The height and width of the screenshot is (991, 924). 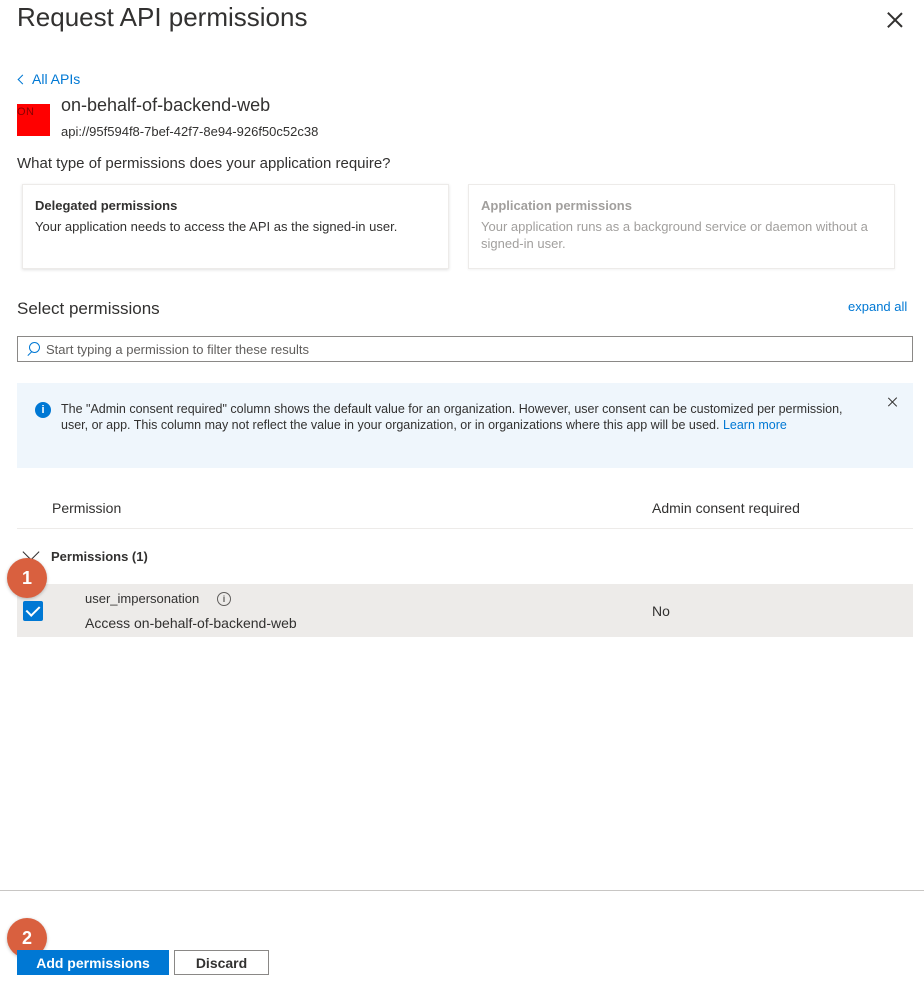 What do you see at coordinates (476, 349) in the screenshot?
I see `permission-search-input` at bounding box center [476, 349].